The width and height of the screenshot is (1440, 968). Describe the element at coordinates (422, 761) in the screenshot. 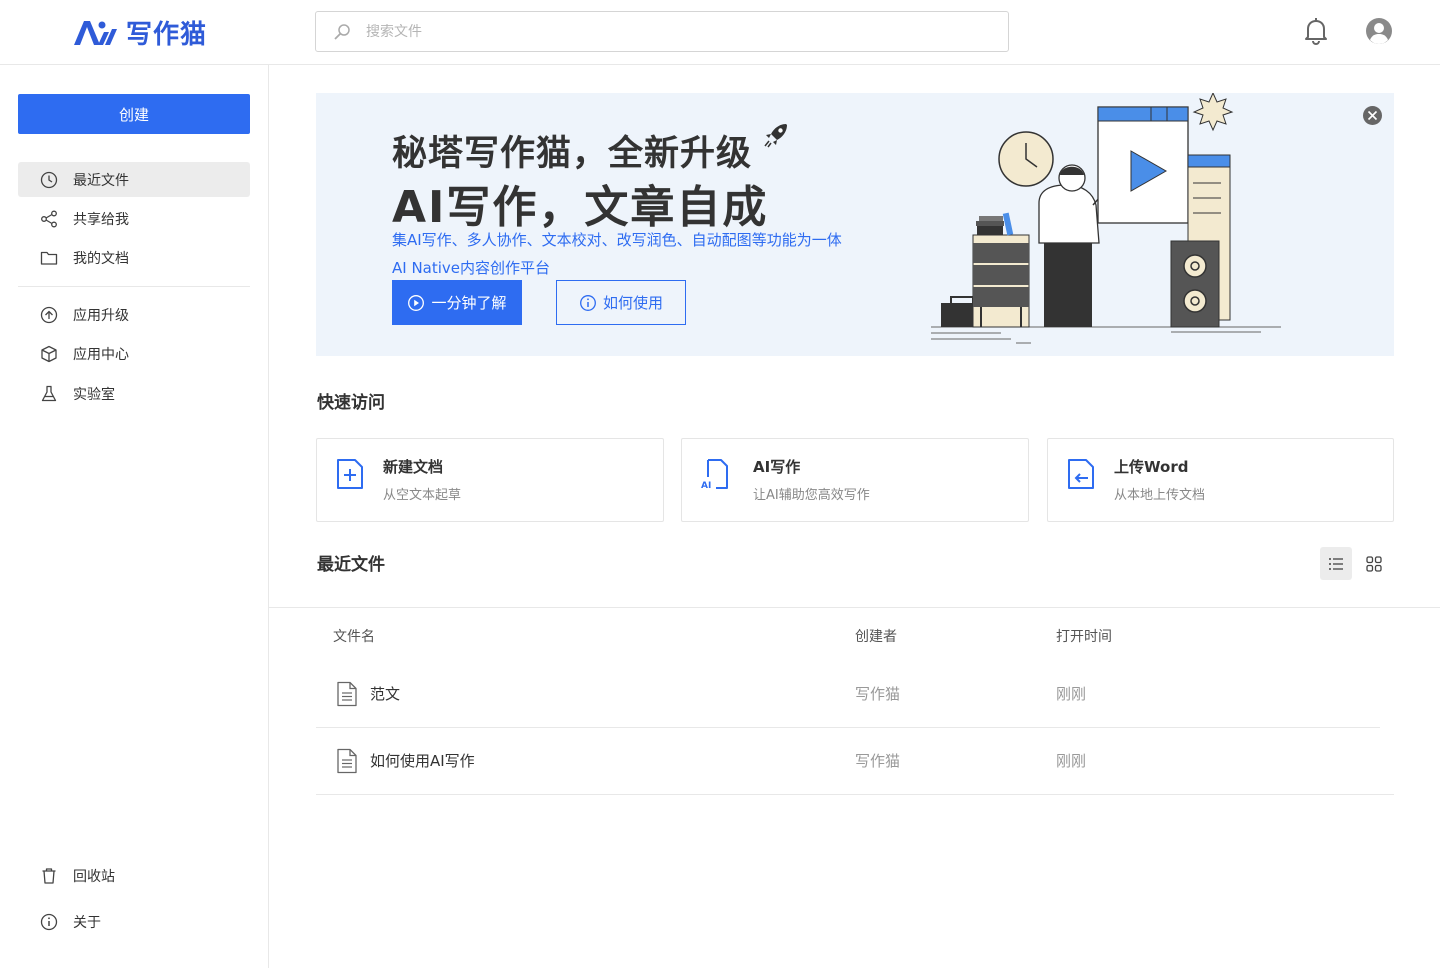

I see `file-name: 如何使用AI写作` at that location.